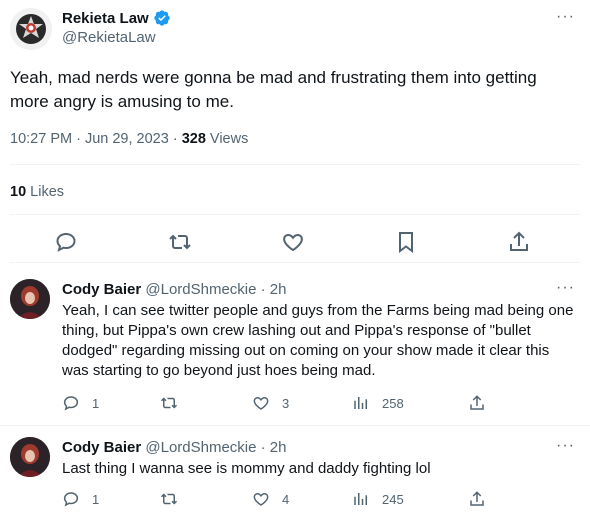 This screenshot has width=590, height=529. What do you see at coordinates (193, 139) in the screenshot?
I see `views-count: 328` at bounding box center [193, 139].